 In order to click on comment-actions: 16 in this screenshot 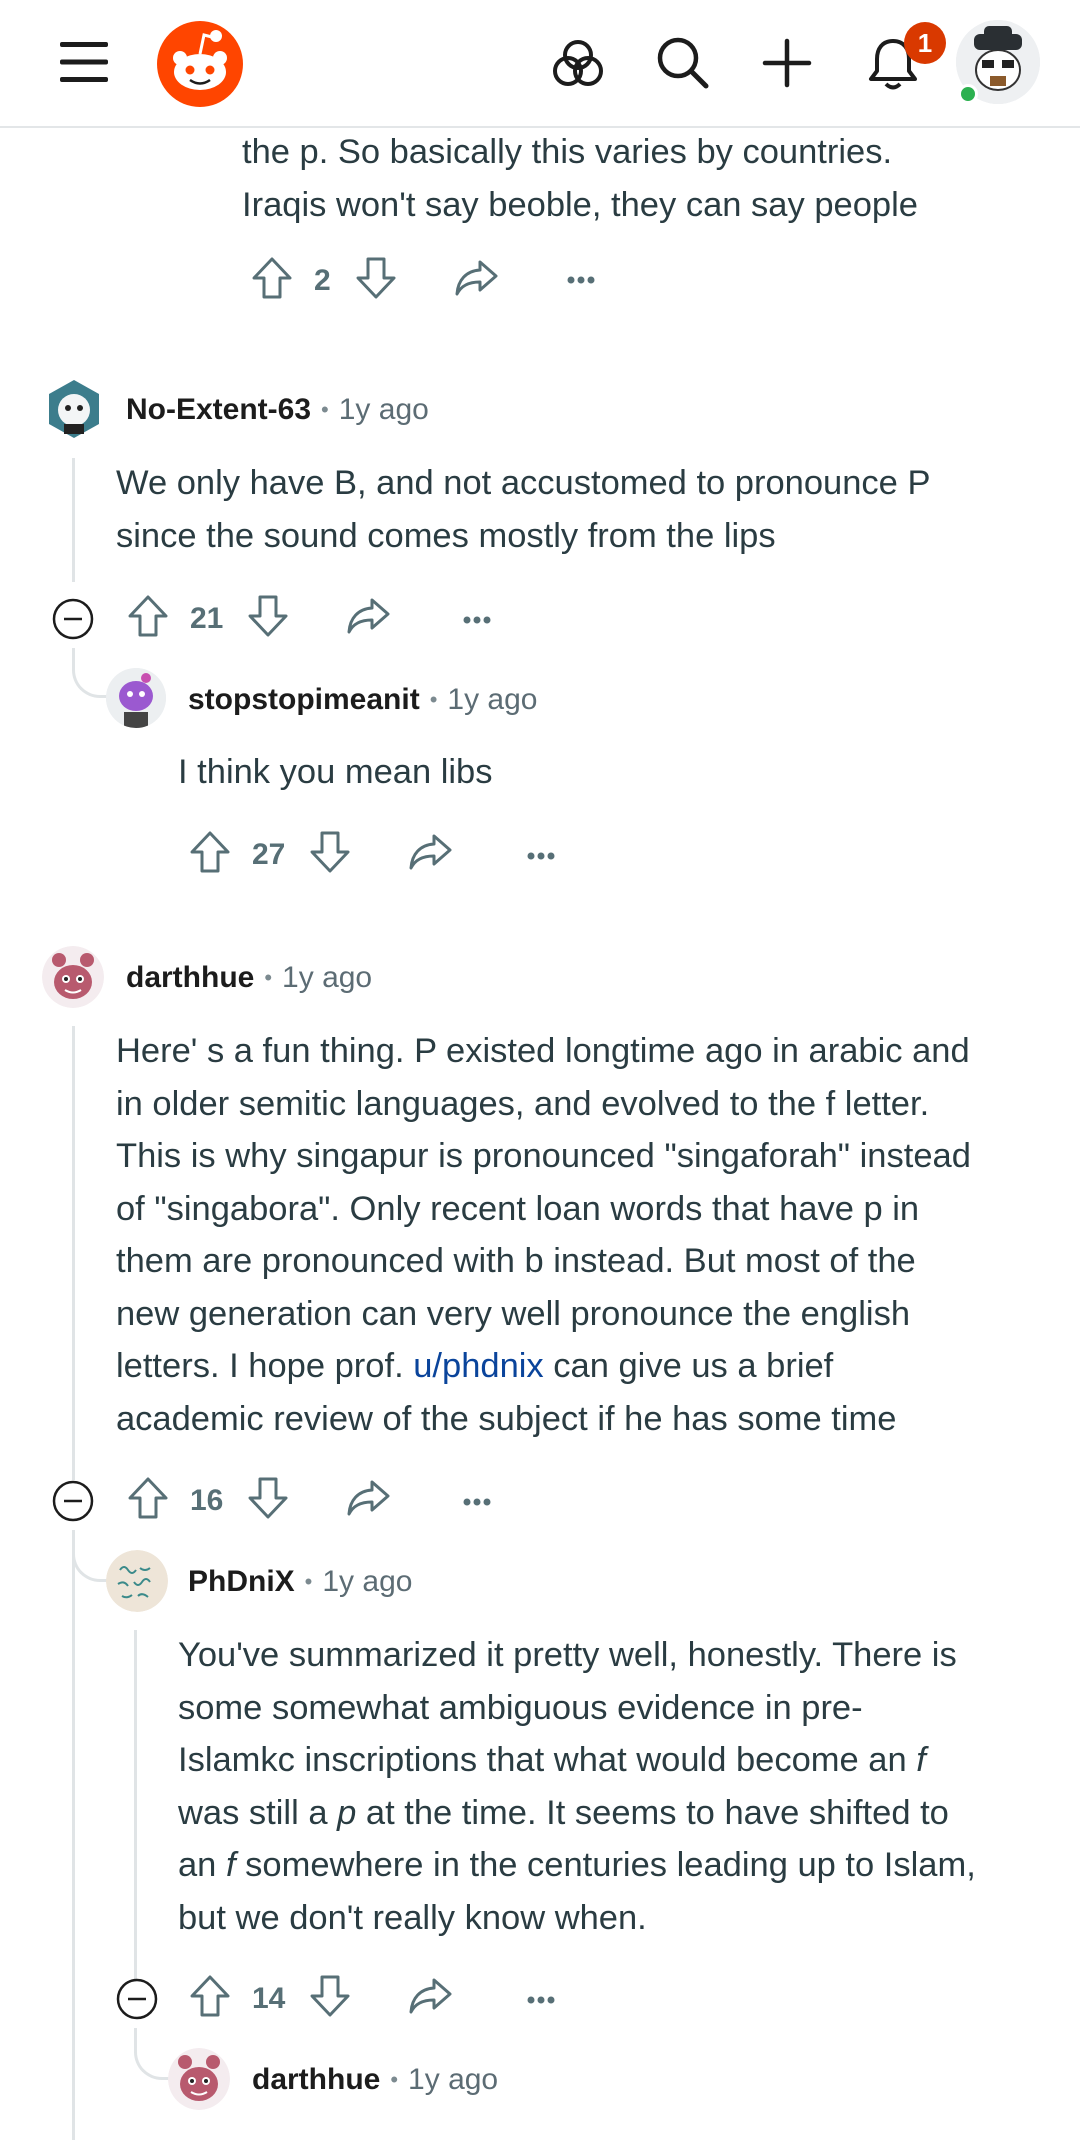, I will do `click(282, 1504)`.